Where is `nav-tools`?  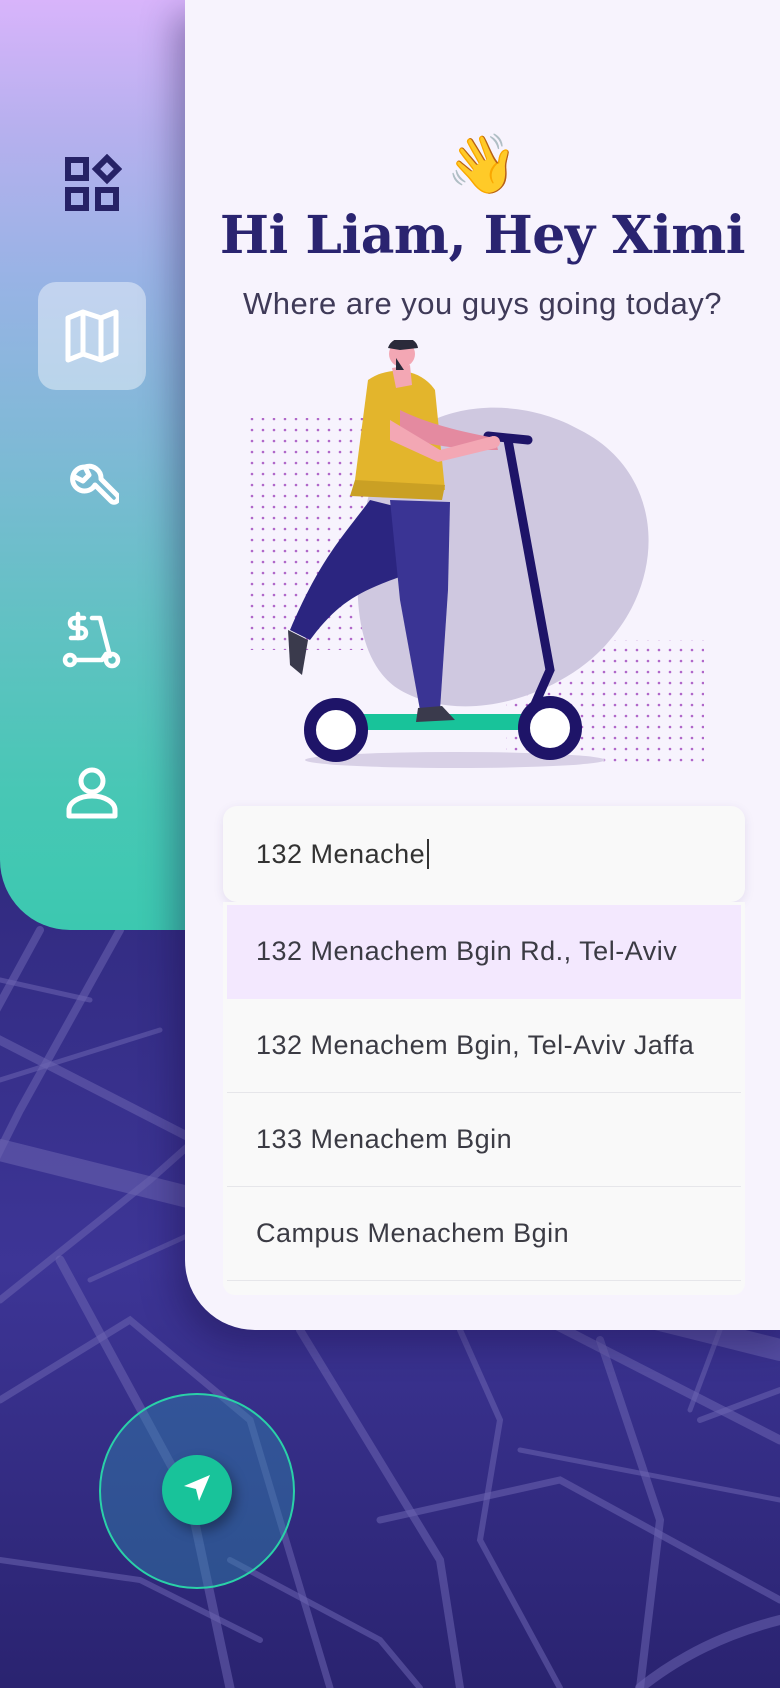 nav-tools is located at coordinates (92, 488).